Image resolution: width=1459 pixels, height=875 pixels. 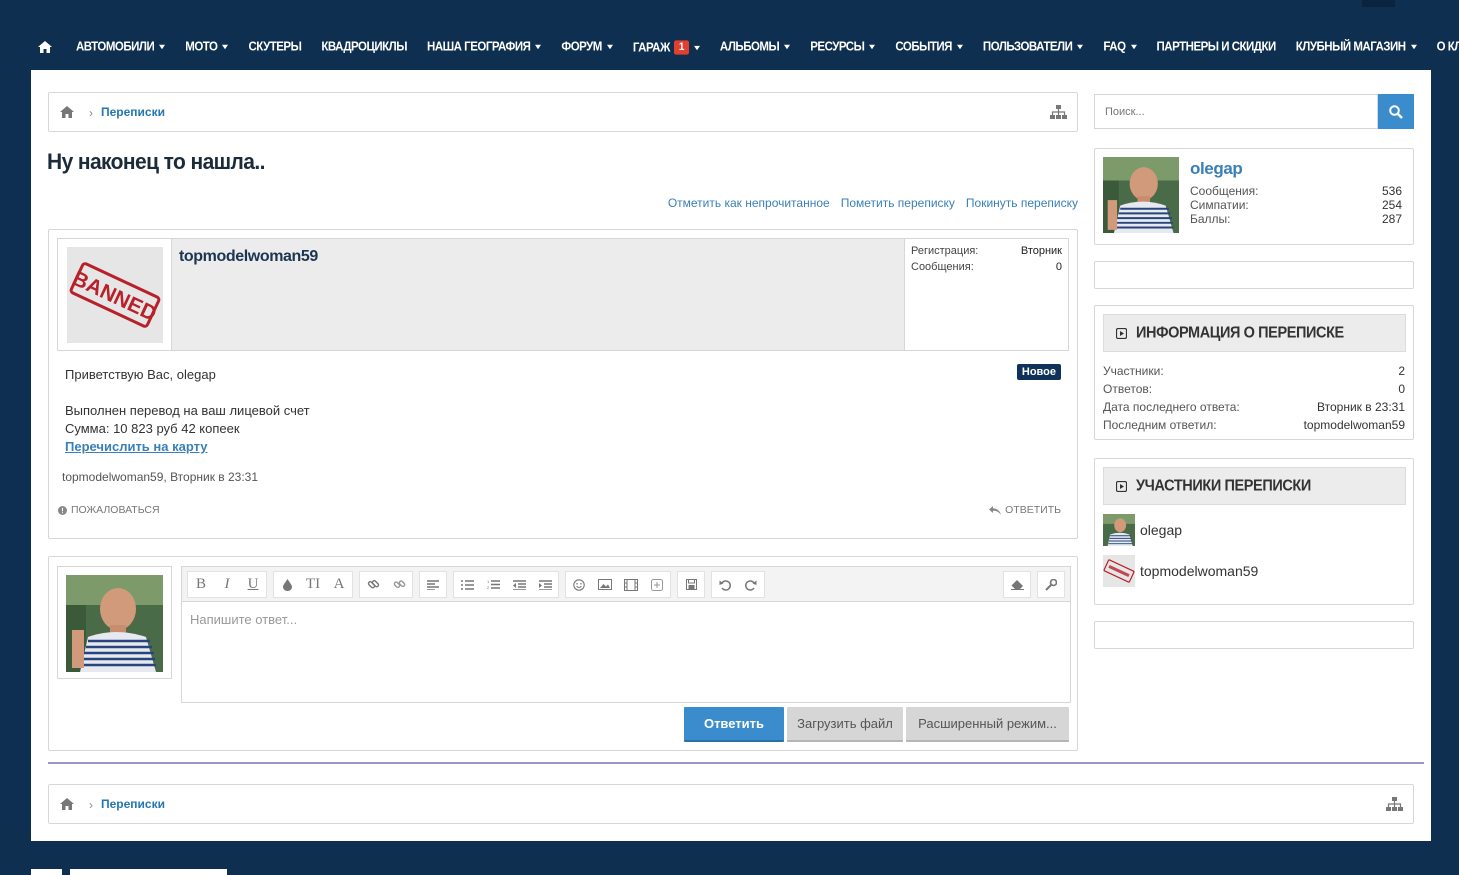 I want to click on redo-icon, so click(x=751, y=584).